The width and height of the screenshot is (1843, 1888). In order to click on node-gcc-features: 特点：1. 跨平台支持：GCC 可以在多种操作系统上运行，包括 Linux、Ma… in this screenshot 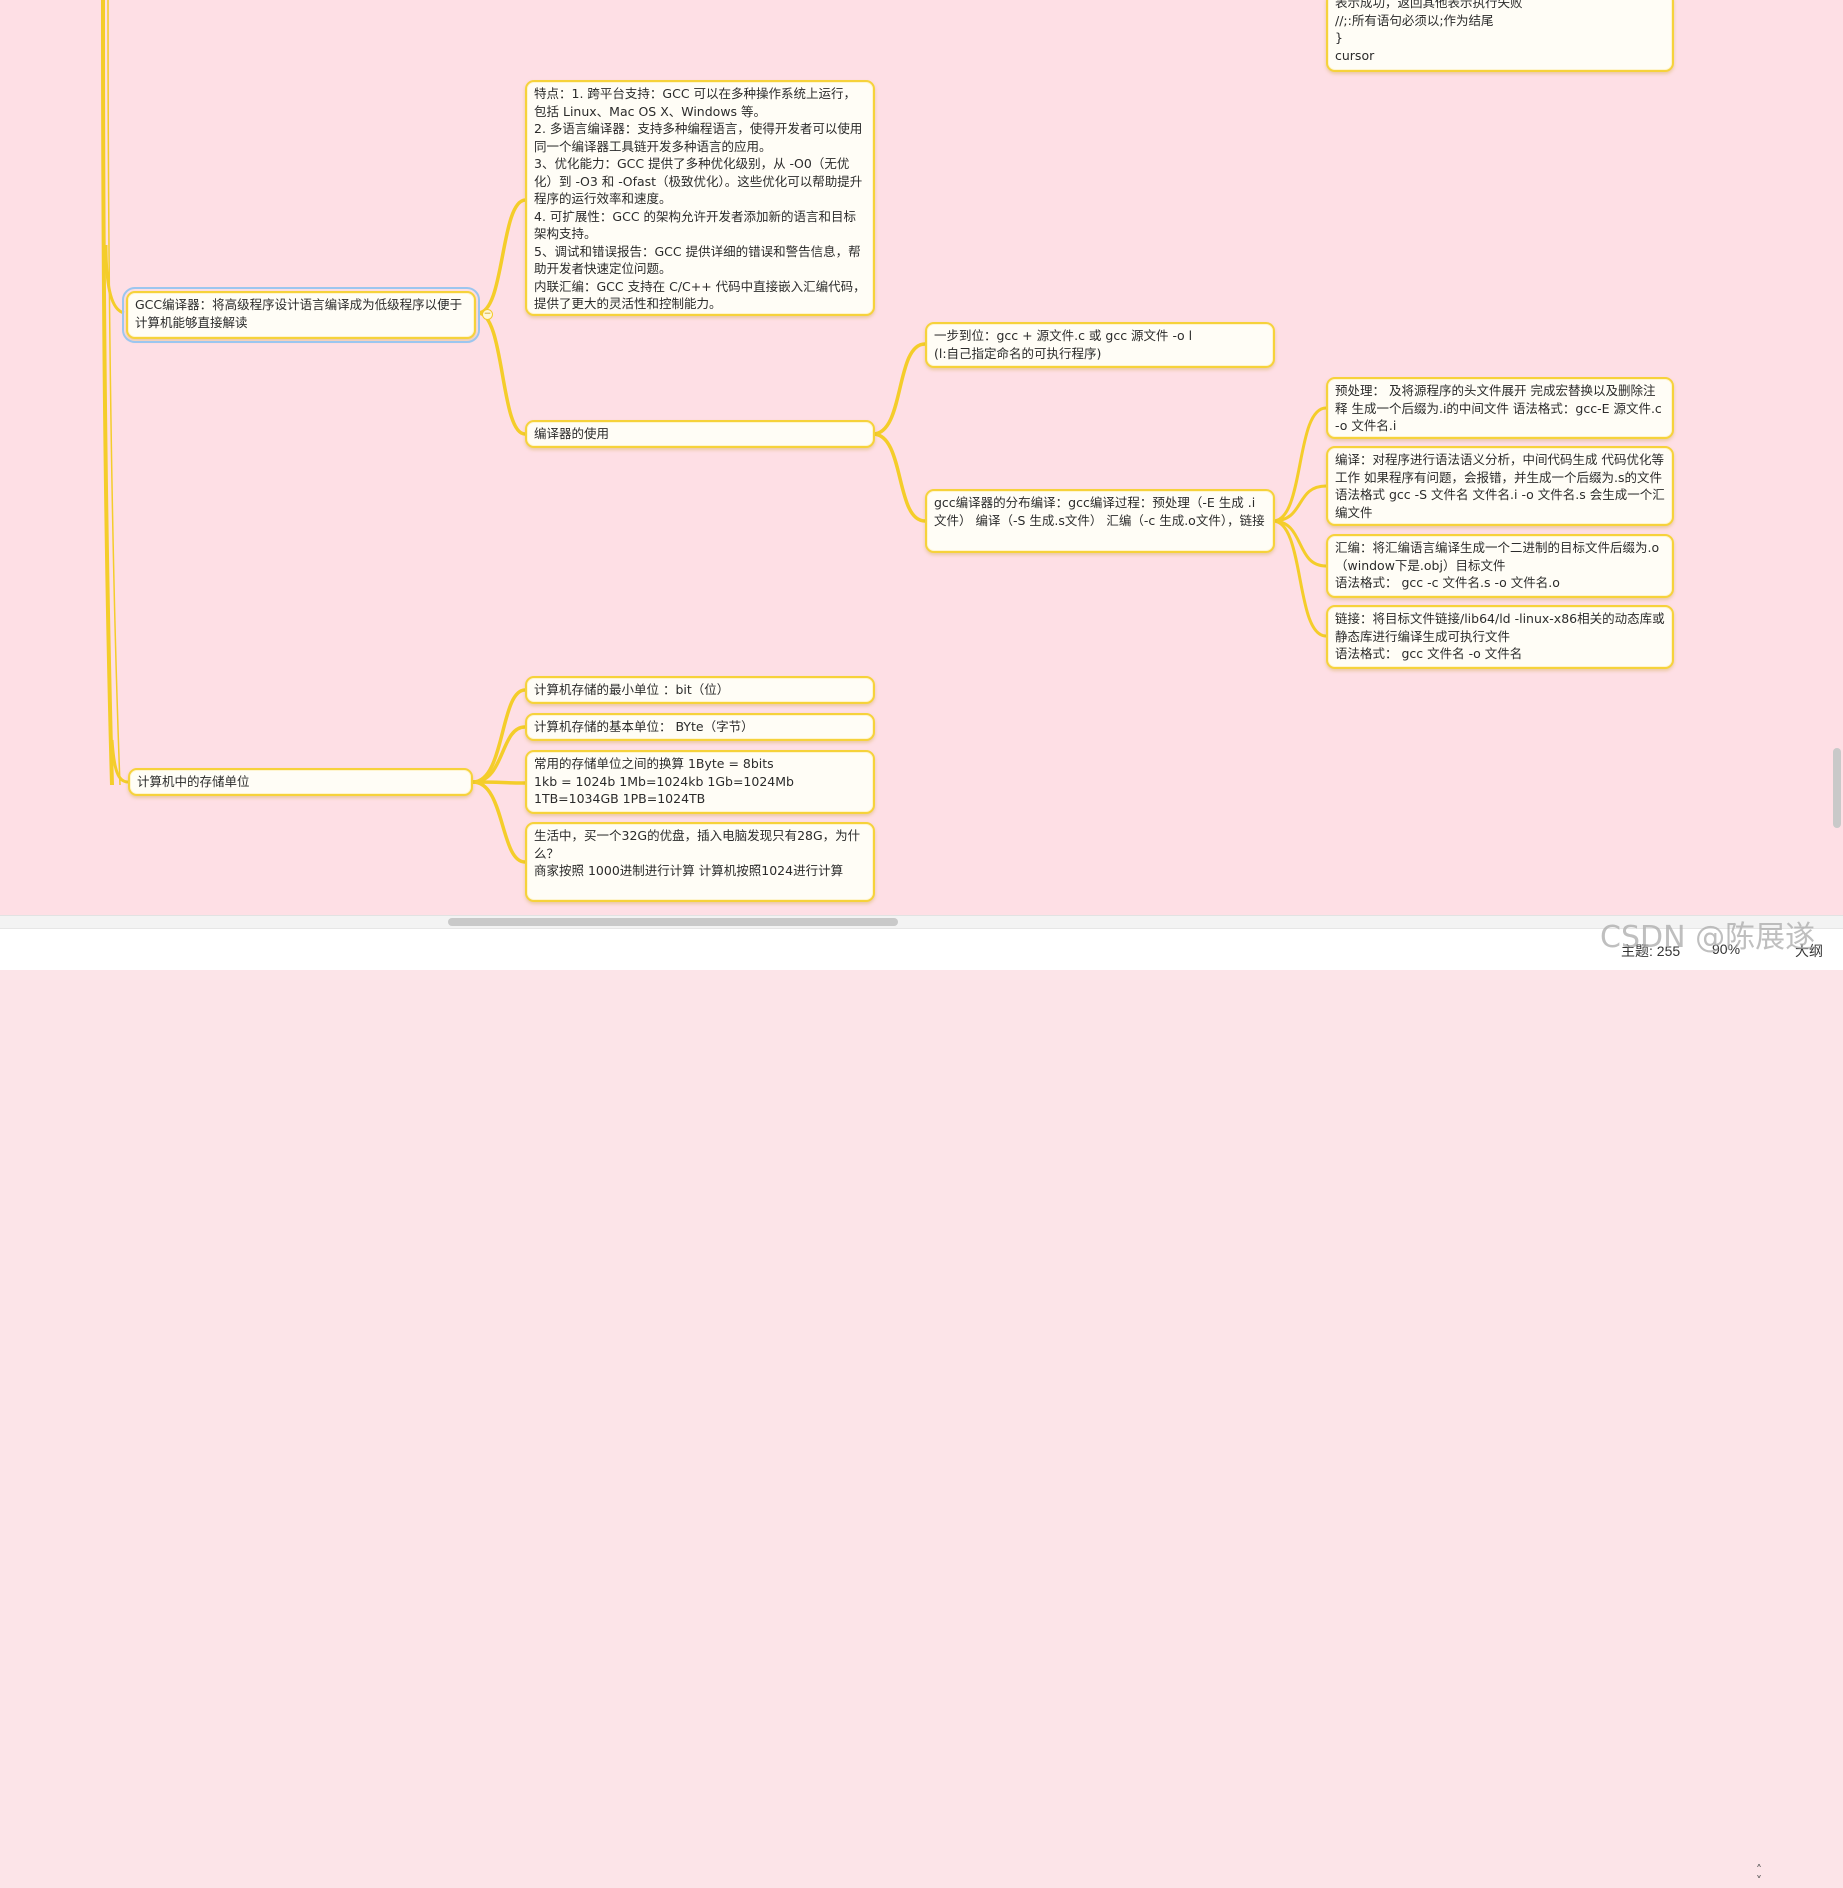, I will do `click(700, 198)`.